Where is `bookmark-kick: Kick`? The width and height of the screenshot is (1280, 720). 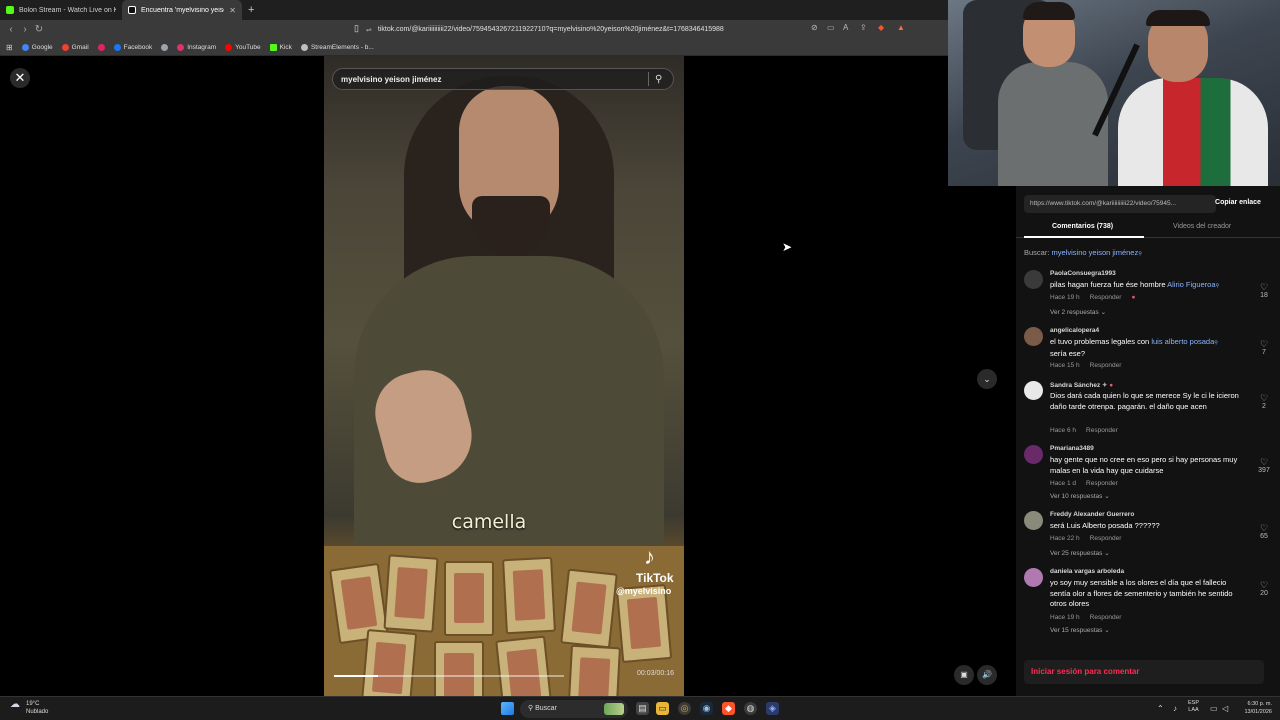
bookmark-kick: Kick is located at coordinates (280, 47).